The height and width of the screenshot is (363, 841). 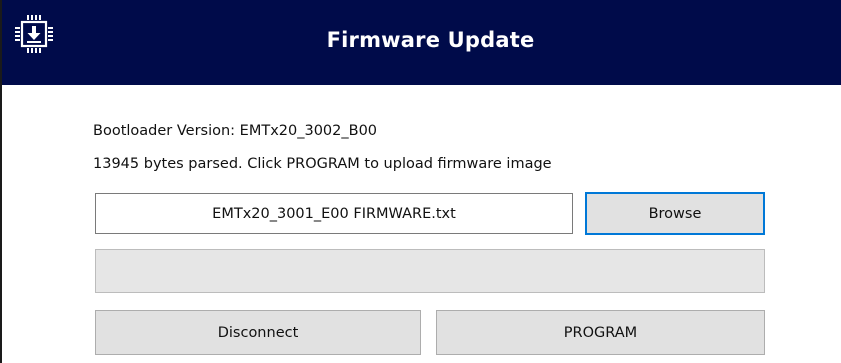 What do you see at coordinates (430, 271) in the screenshot?
I see `upload-progress-bar` at bounding box center [430, 271].